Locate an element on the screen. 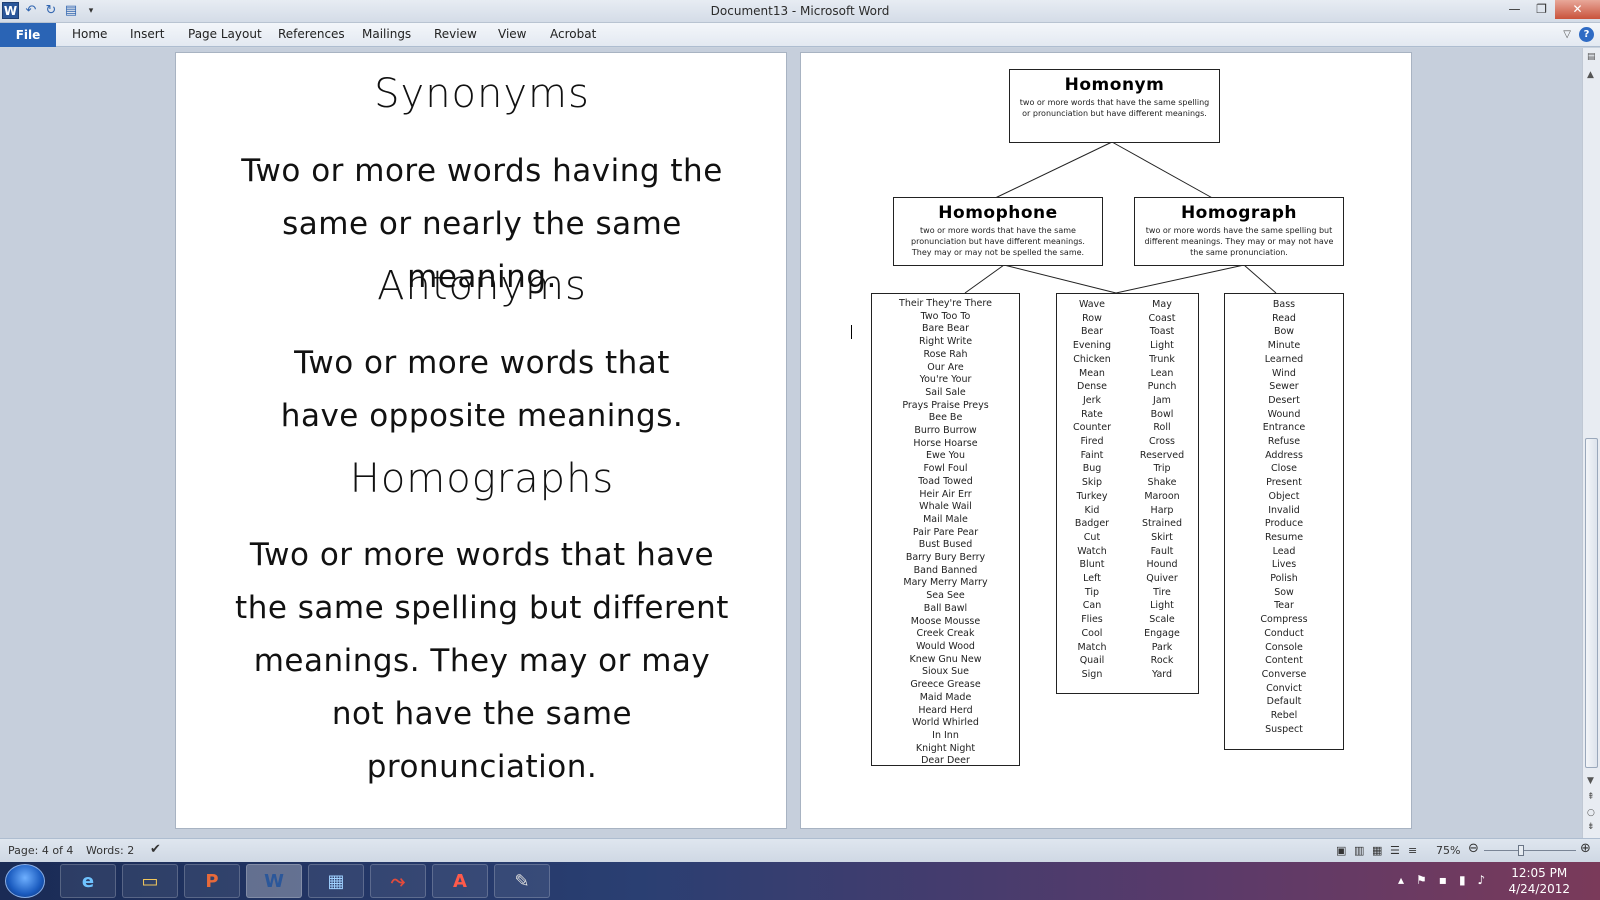 This screenshot has width=1600, height=900. web-layout-icon: ▦ is located at coordinates (1377, 850).